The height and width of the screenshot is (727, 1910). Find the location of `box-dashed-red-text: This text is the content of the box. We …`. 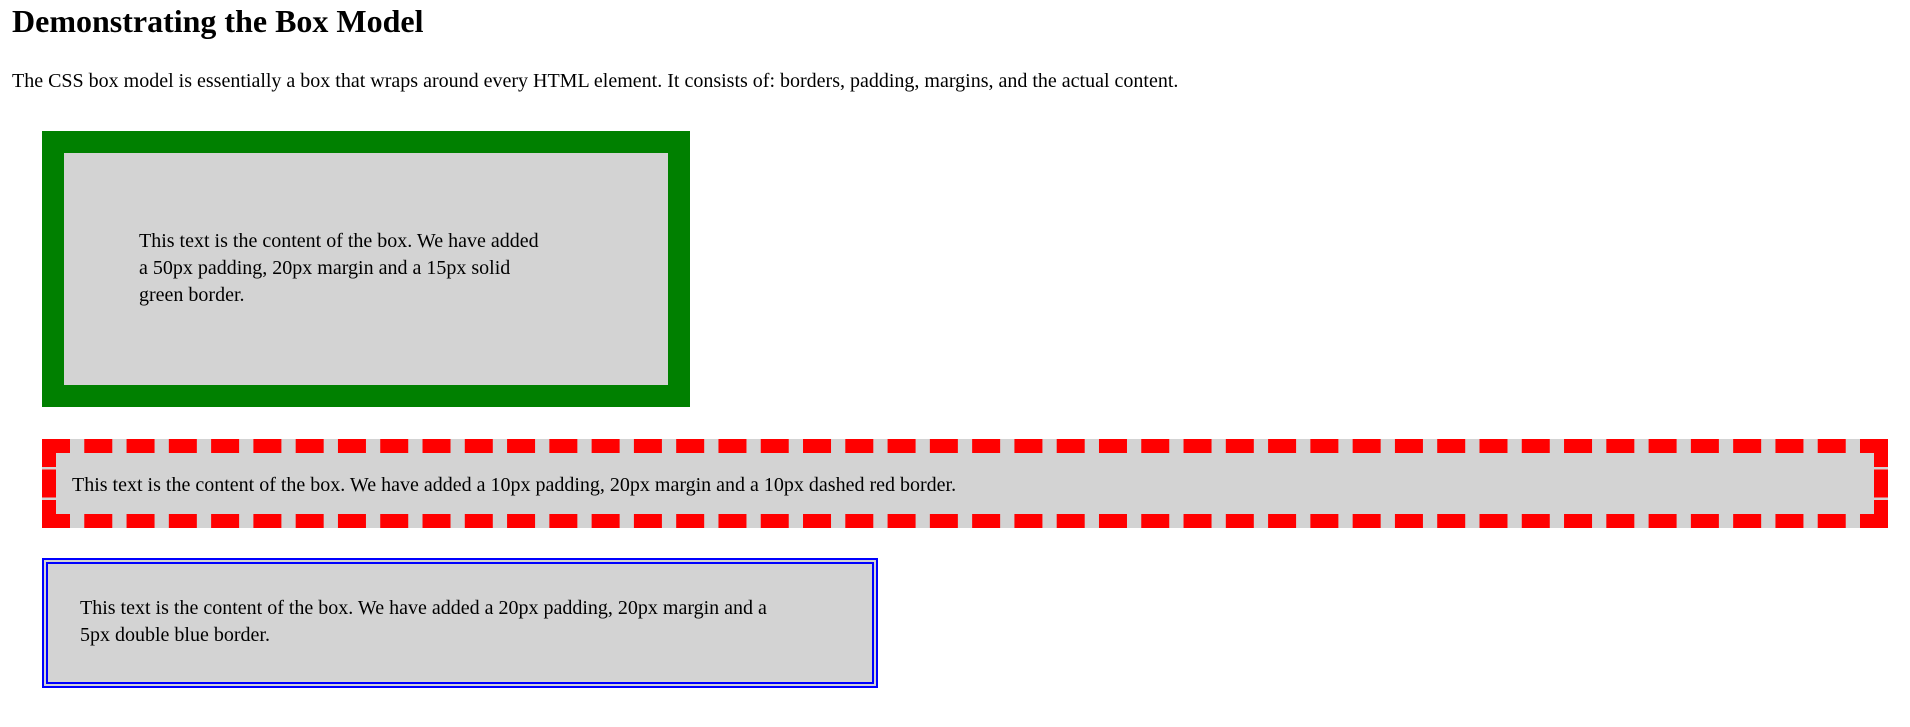

box-dashed-red-text: This text is the content of the box. We … is located at coordinates (514, 485).